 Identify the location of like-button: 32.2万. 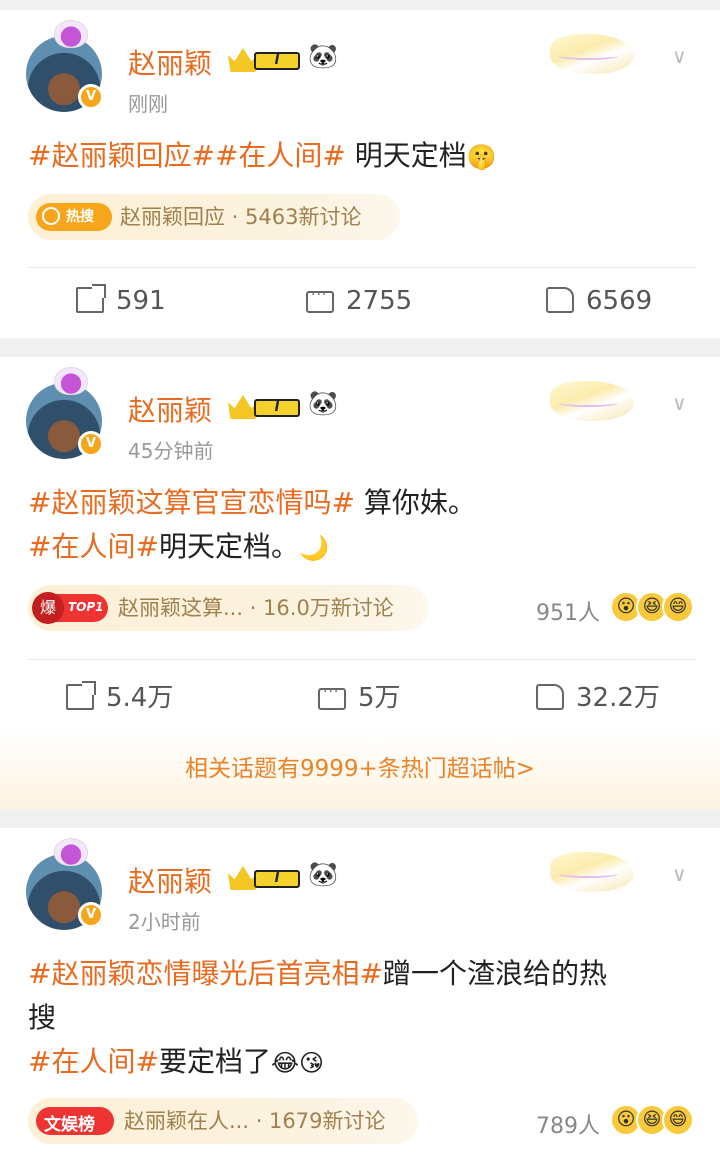
(598, 697).